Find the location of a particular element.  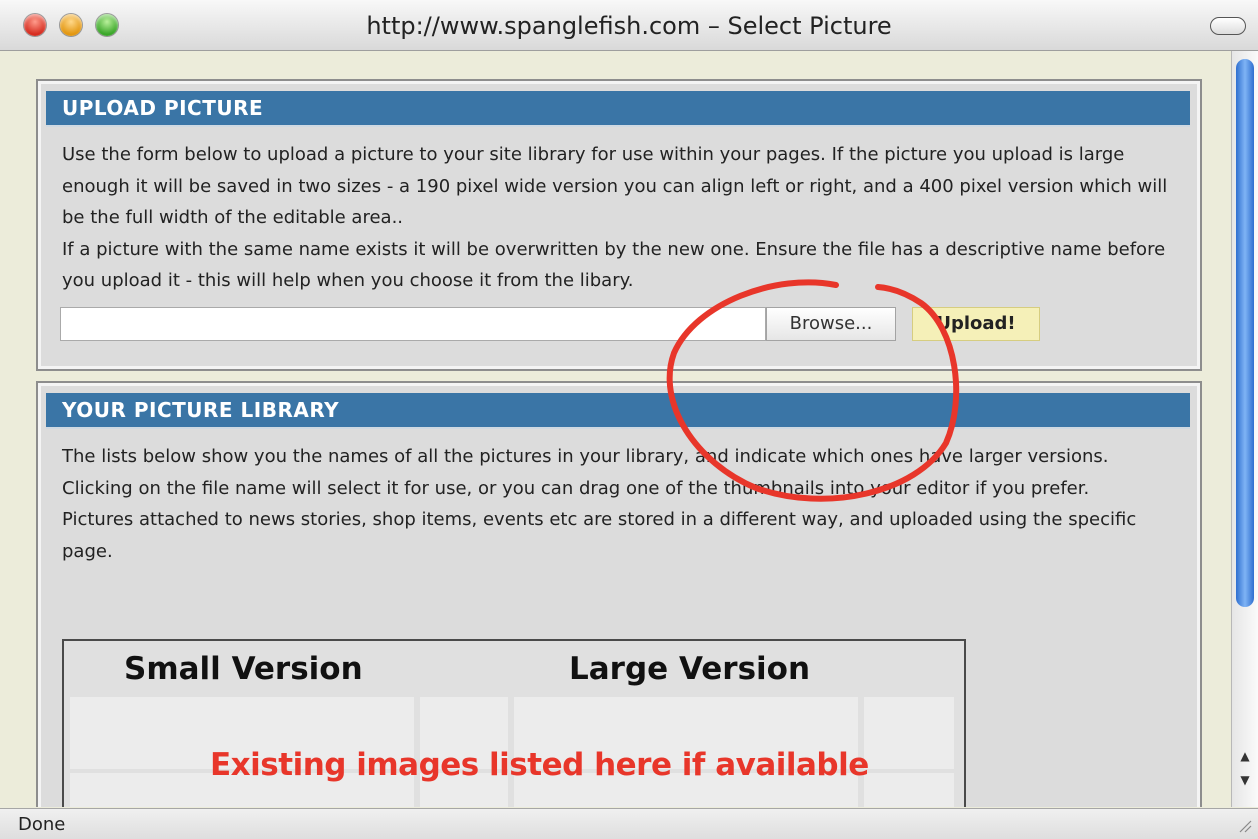

large-version-heading: Large Version is located at coordinates (690, 669).